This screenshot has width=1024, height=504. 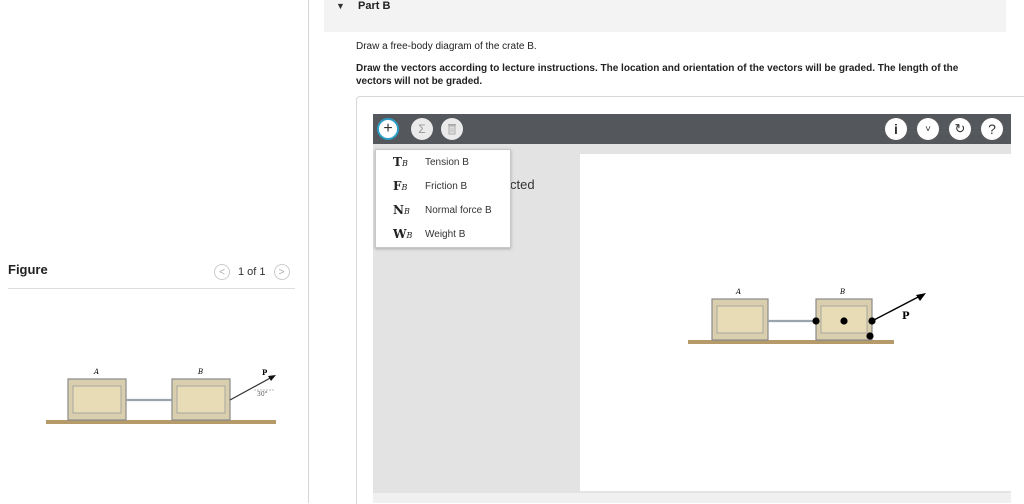 What do you see at coordinates (446, 186) in the screenshot?
I see `menu-item-label: Friction B` at bounding box center [446, 186].